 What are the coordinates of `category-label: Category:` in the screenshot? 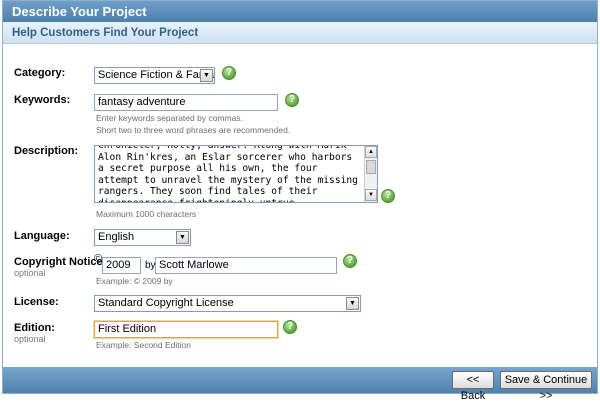 It's located at (40, 73).